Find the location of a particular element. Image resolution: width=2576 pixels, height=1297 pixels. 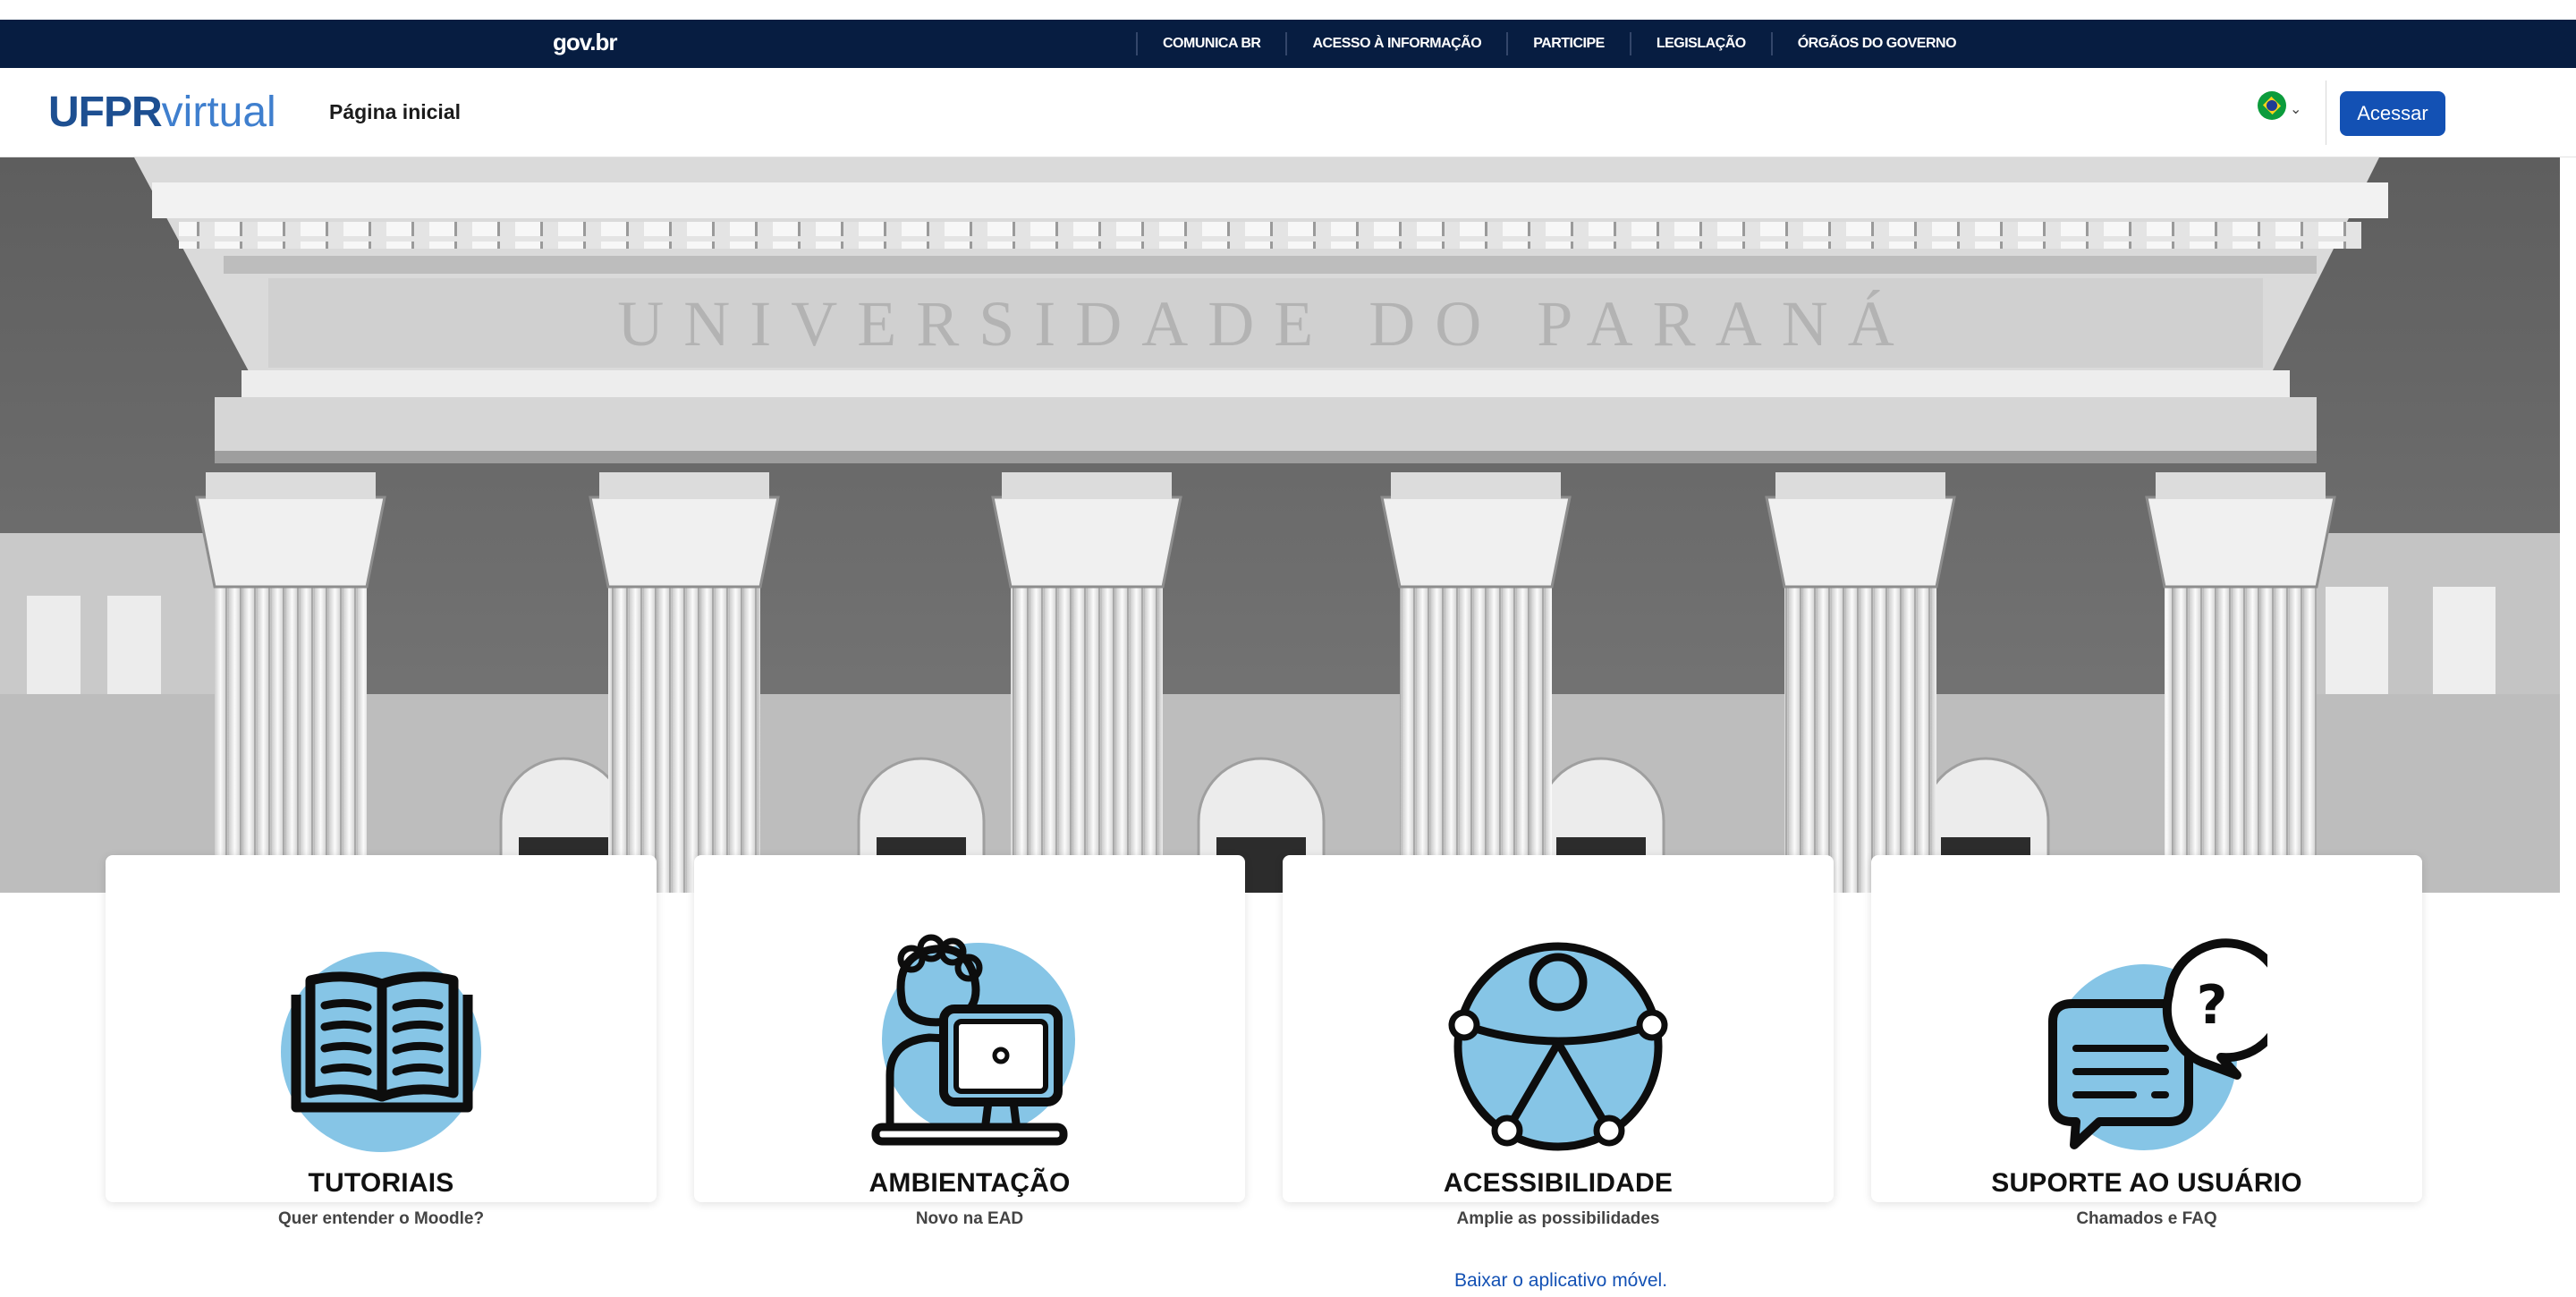

nav-home-link: Página inicial is located at coordinates (395, 112).